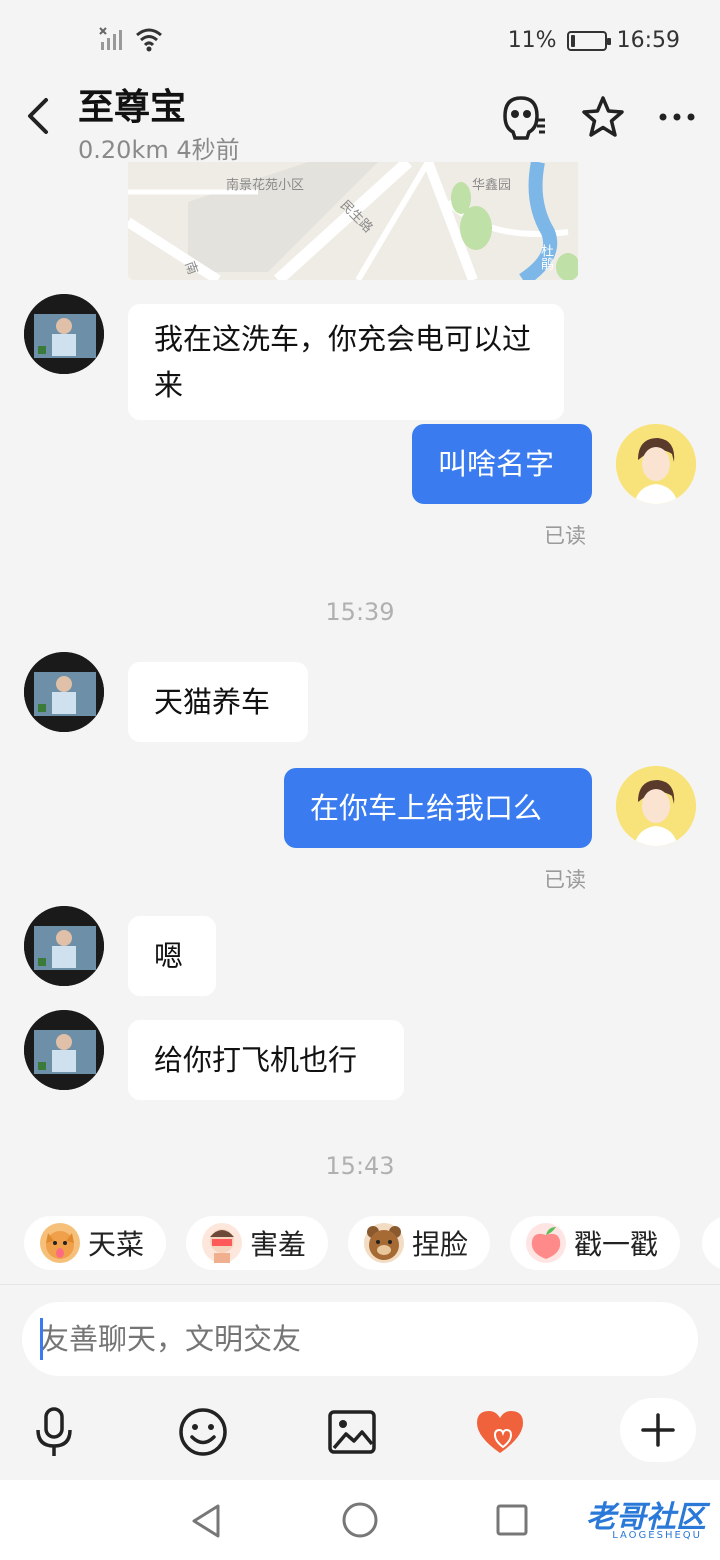  I want to click on ghost-button, so click(523, 117).